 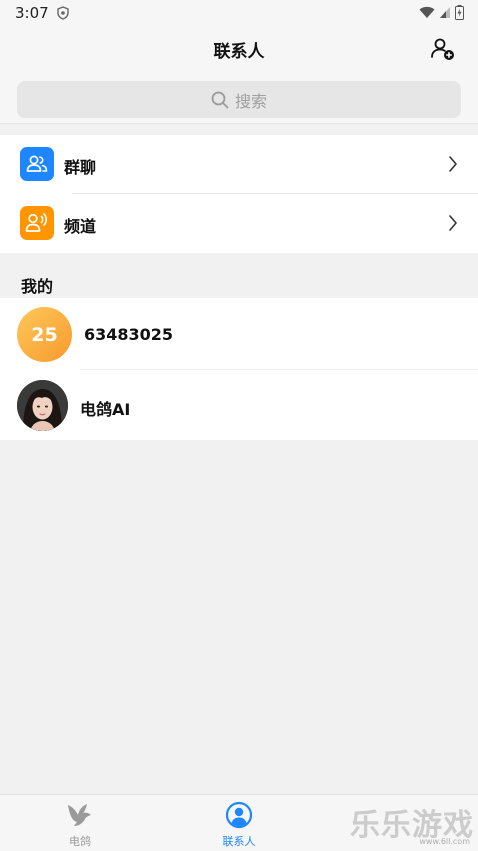 What do you see at coordinates (37, 164) in the screenshot?
I see `group-icon` at bounding box center [37, 164].